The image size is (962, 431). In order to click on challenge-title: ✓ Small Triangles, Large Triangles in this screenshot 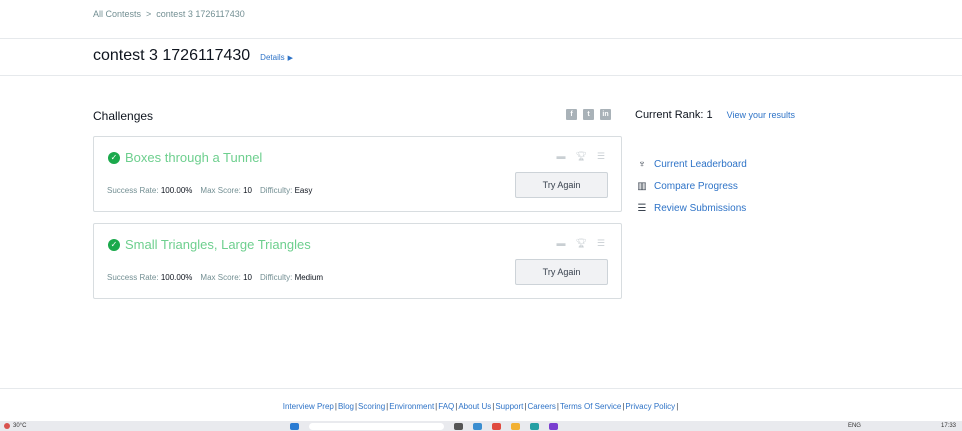, I will do `click(209, 244)`.